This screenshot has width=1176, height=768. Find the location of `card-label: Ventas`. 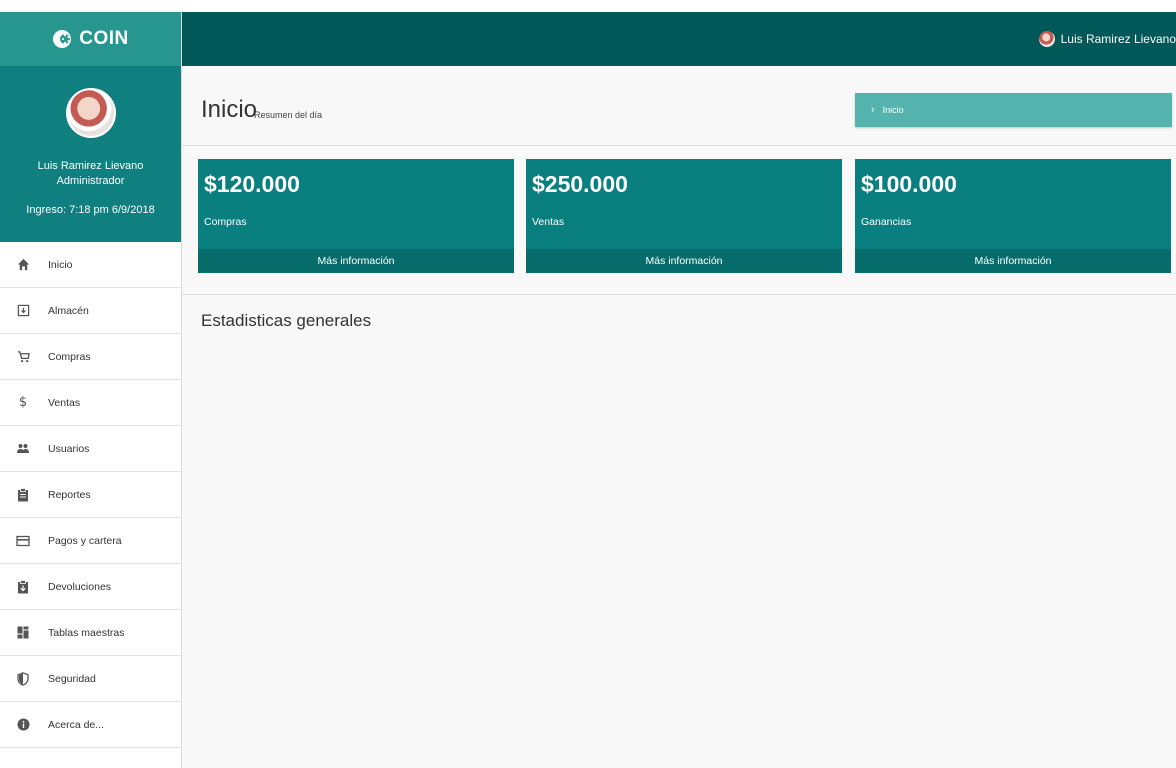

card-label: Ventas is located at coordinates (548, 222).